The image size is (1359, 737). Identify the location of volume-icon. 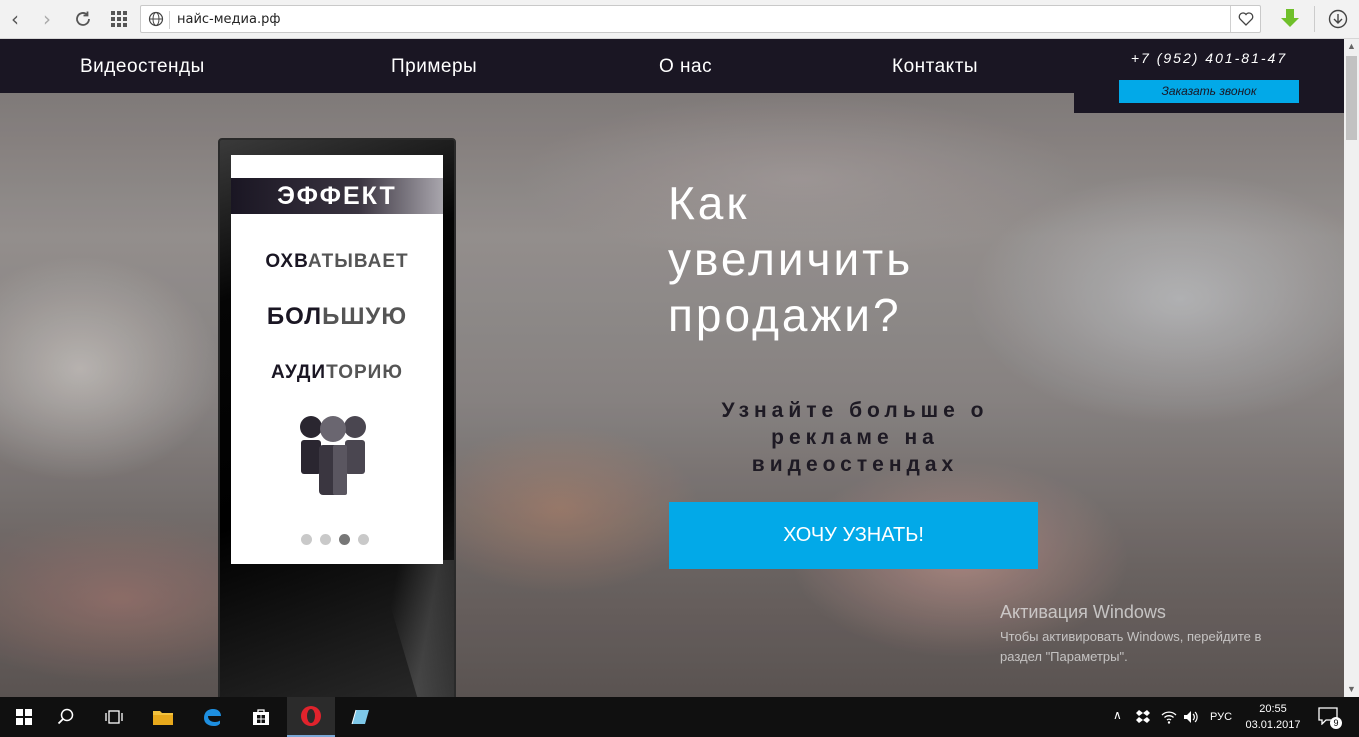
(1191, 717).